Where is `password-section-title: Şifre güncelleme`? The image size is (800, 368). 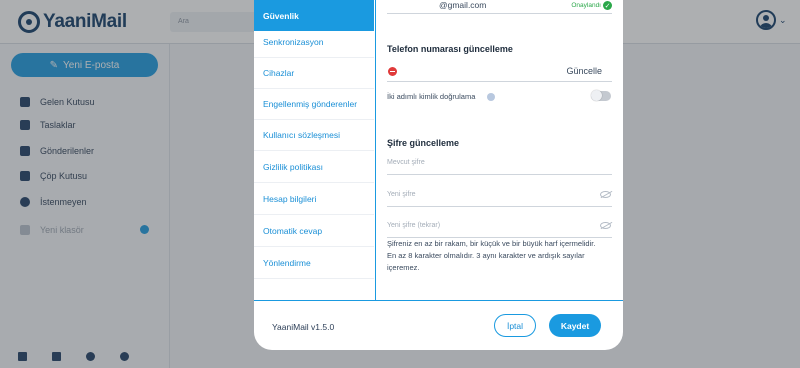
password-section-title: Şifre güncelleme is located at coordinates (423, 143).